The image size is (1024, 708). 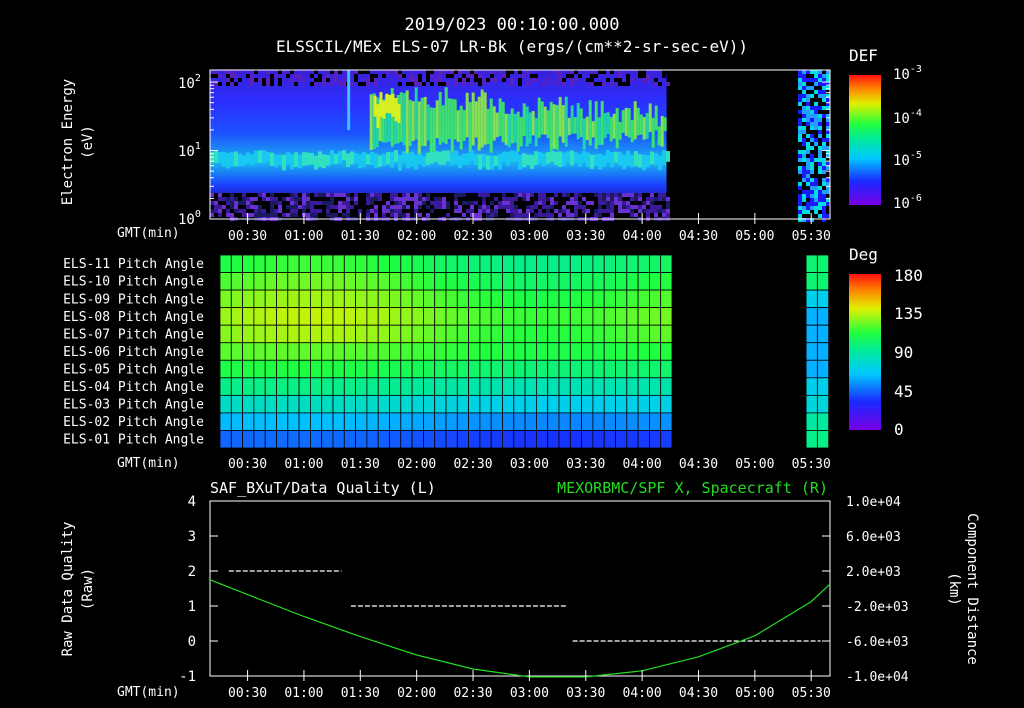 I want to click on pitch-angle-row-label: ELS-03 Pitch Angle, so click(x=133, y=405).